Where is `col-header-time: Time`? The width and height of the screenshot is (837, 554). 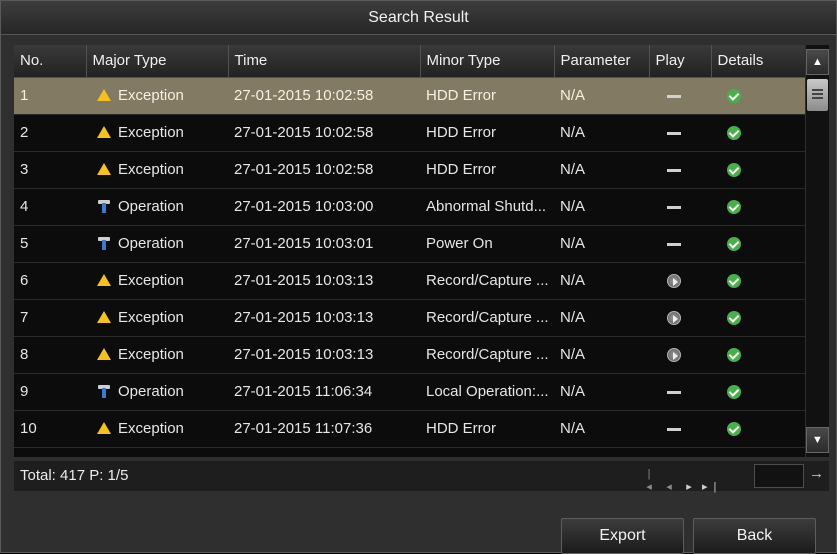
col-header-time: Time is located at coordinates (324, 61).